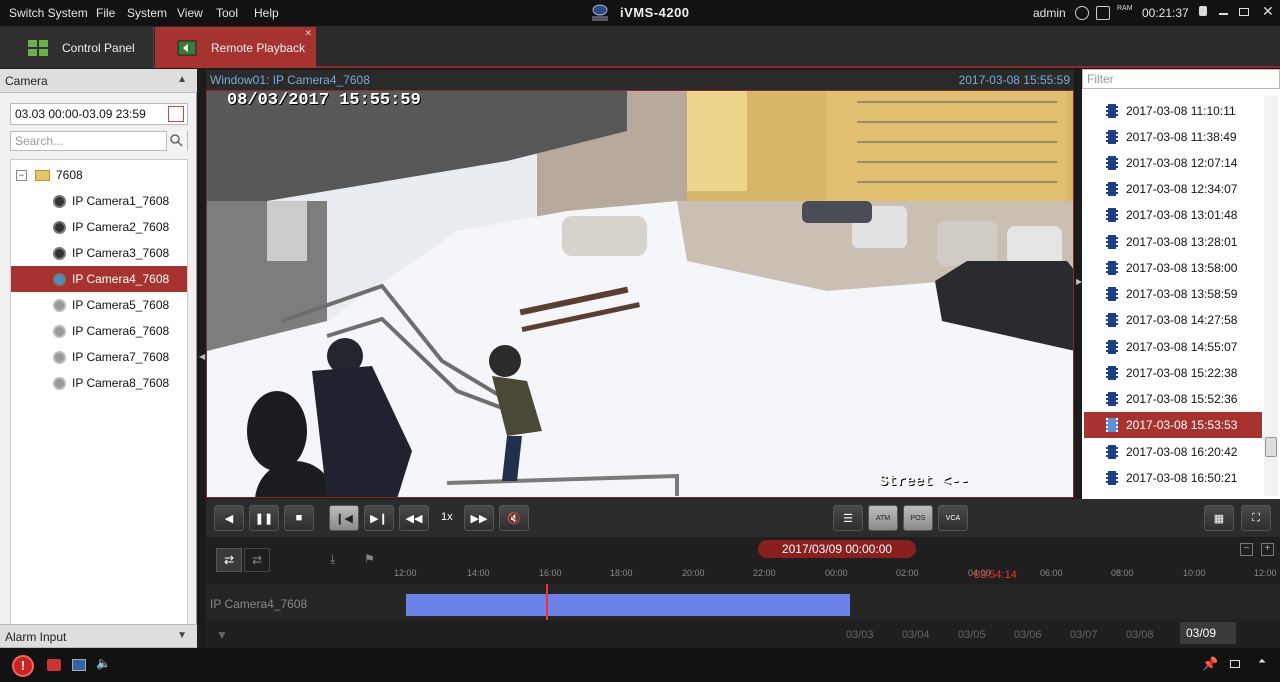 Image resolution: width=1280 pixels, height=682 pixels. I want to click on menu-tool: Tool, so click(227, 13).